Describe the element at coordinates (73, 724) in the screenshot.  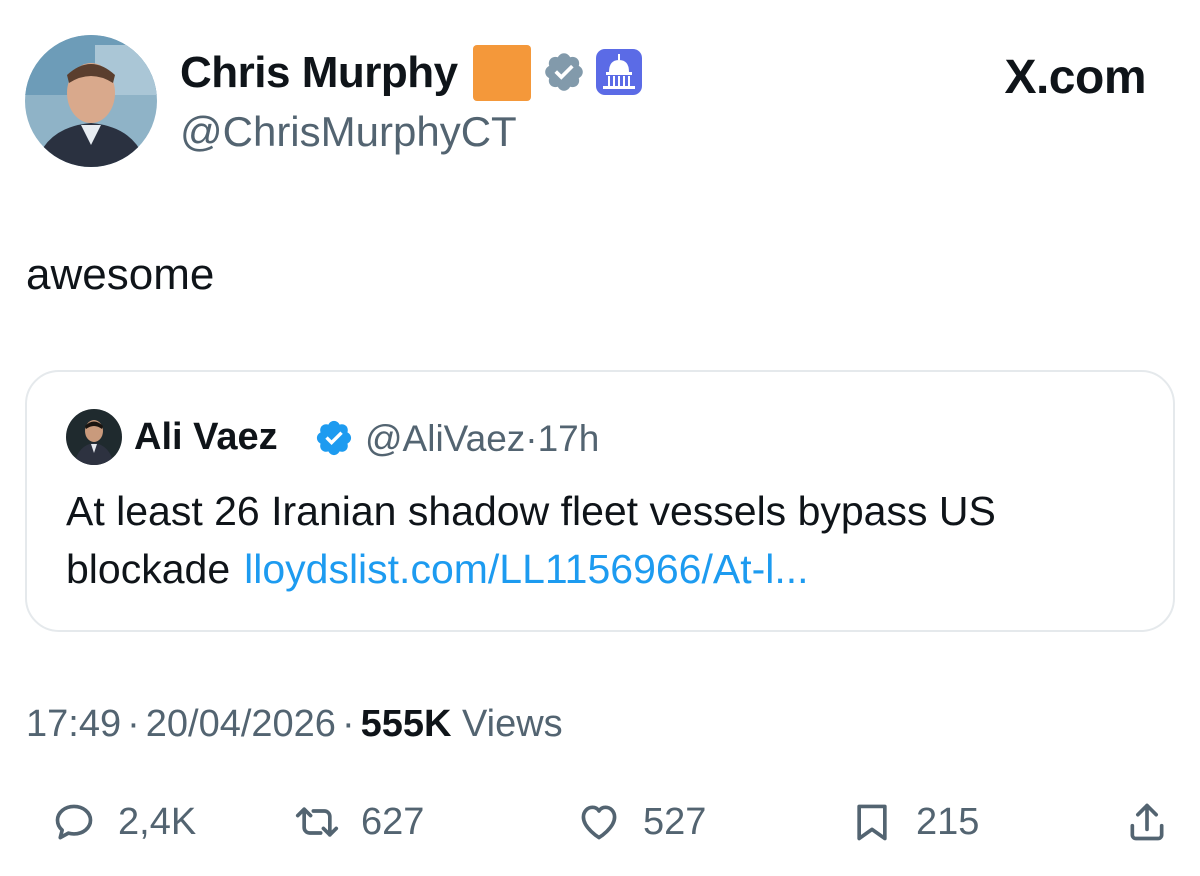
I see `tweet-time: 17:49` at that location.